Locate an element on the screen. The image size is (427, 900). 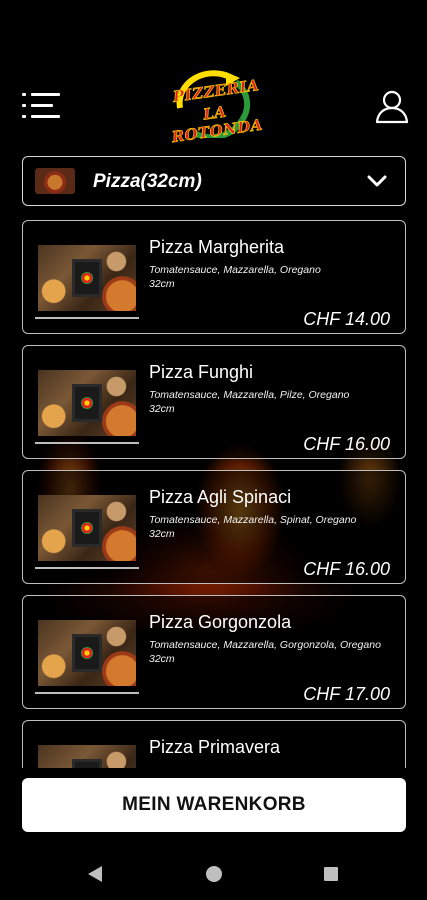
product-name: Pizza Primavera is located at coordinates (215, 747).